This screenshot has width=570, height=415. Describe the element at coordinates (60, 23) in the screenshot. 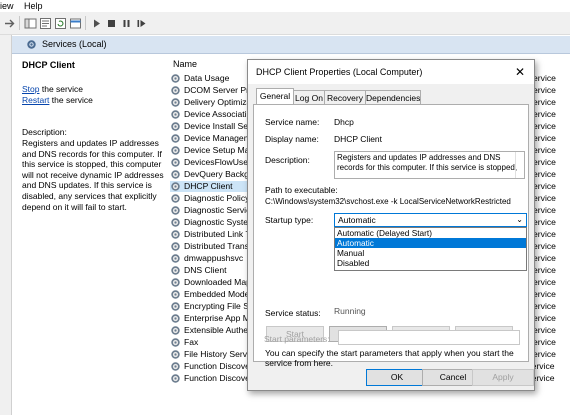

I see `refresh-icon` at that location.